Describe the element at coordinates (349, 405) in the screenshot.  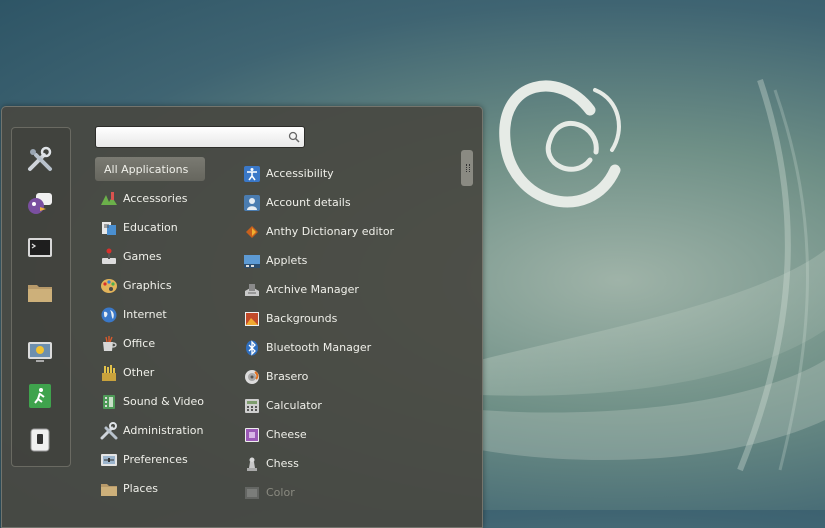
I see `app-calculator: Calculator` at that location.